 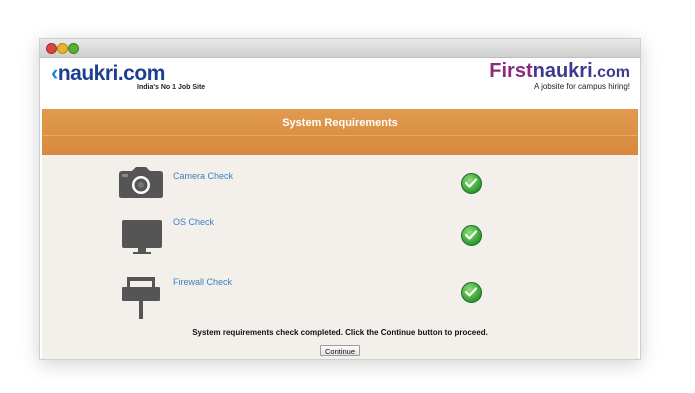 I want to click on minimize-window-button, so click(x=62, y=48).